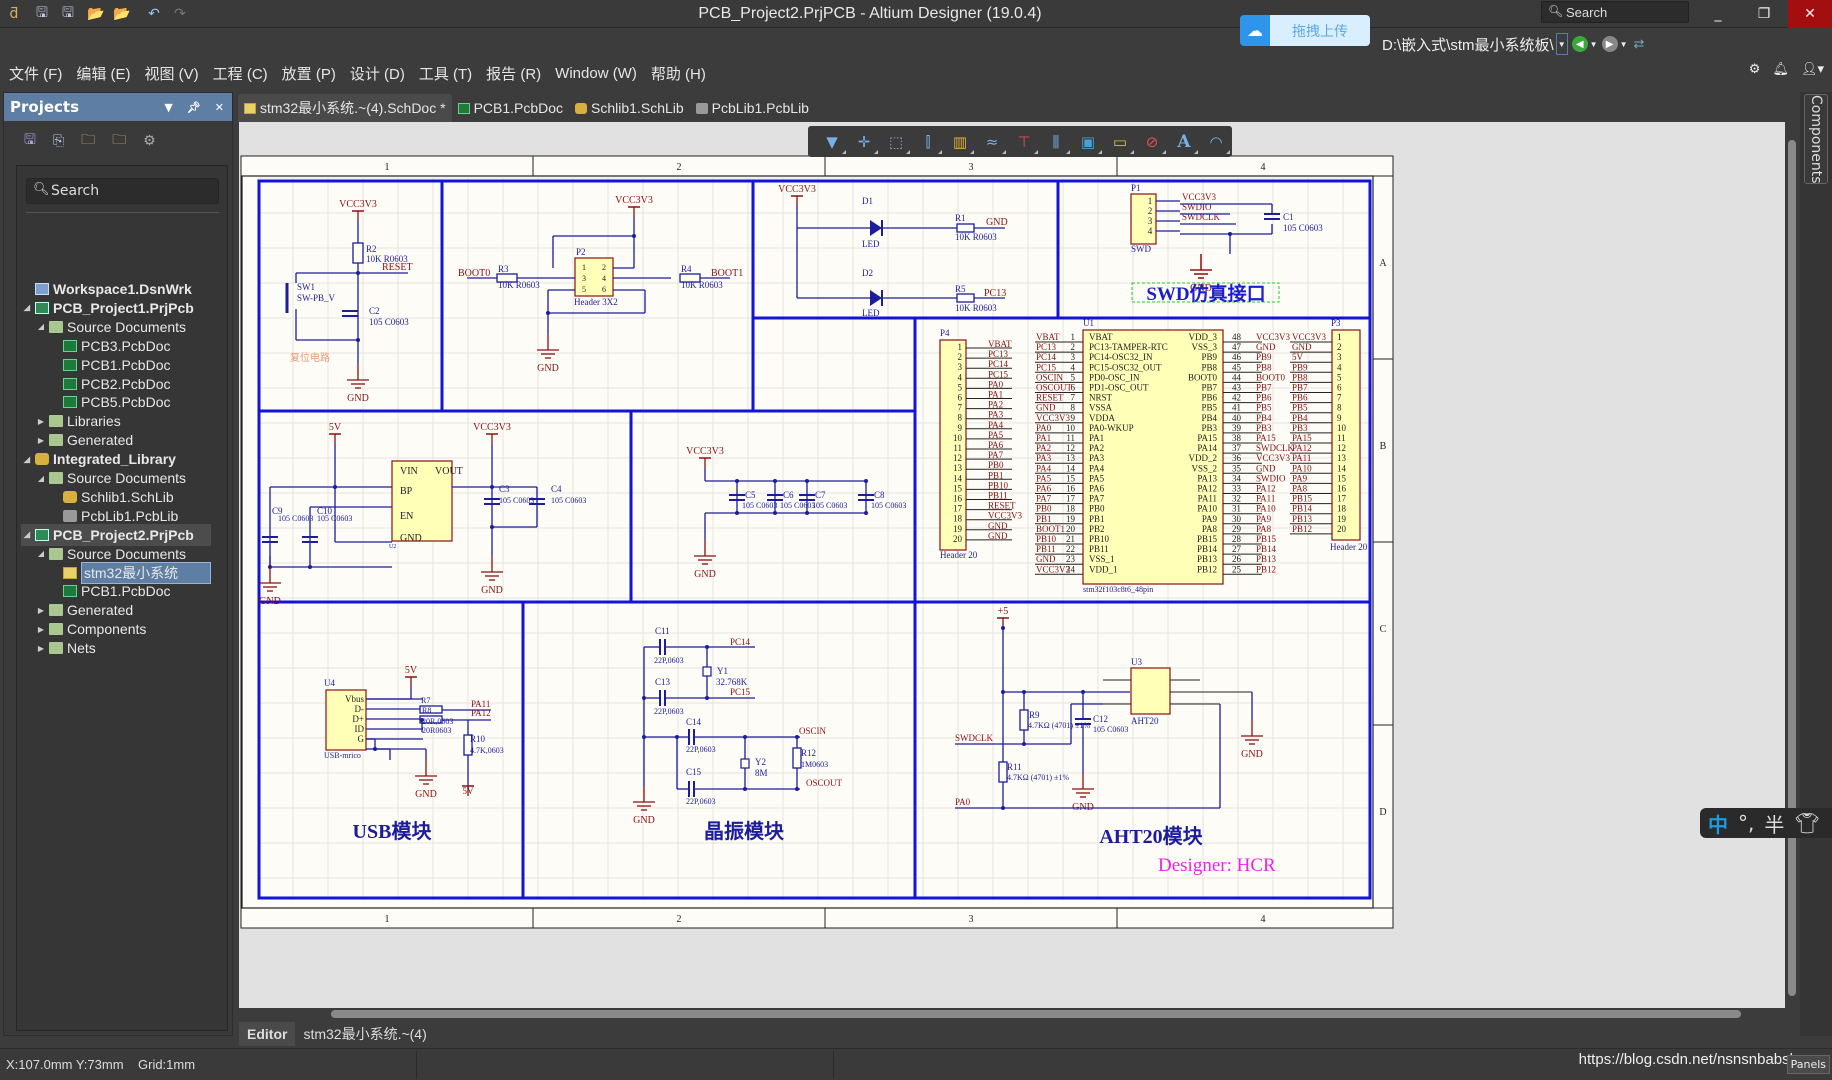 Image resolution: width=1832 pixels, height=1080 pixels. I want to click on menu-window: Window (W), so click(596, 73).